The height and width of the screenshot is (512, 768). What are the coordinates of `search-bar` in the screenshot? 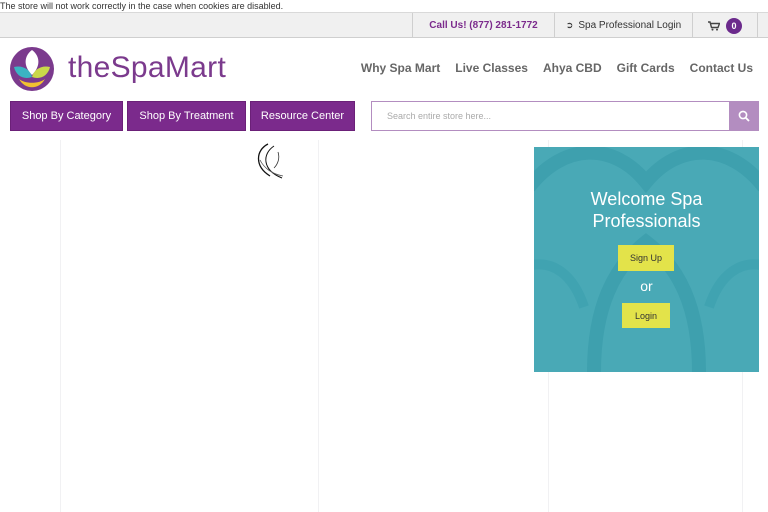 It's located at (565, 116).